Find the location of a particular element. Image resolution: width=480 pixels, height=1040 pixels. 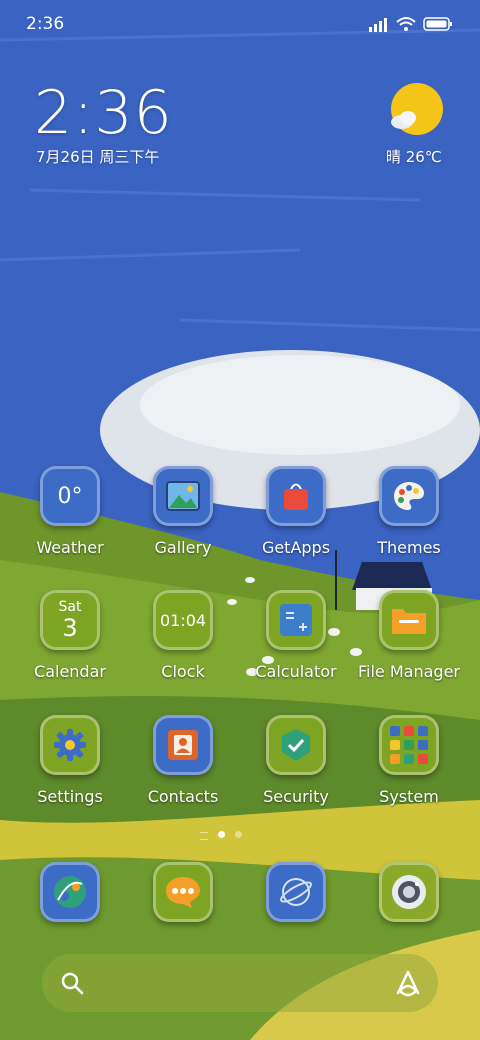

search-icon is located at coordinates (72, 983).